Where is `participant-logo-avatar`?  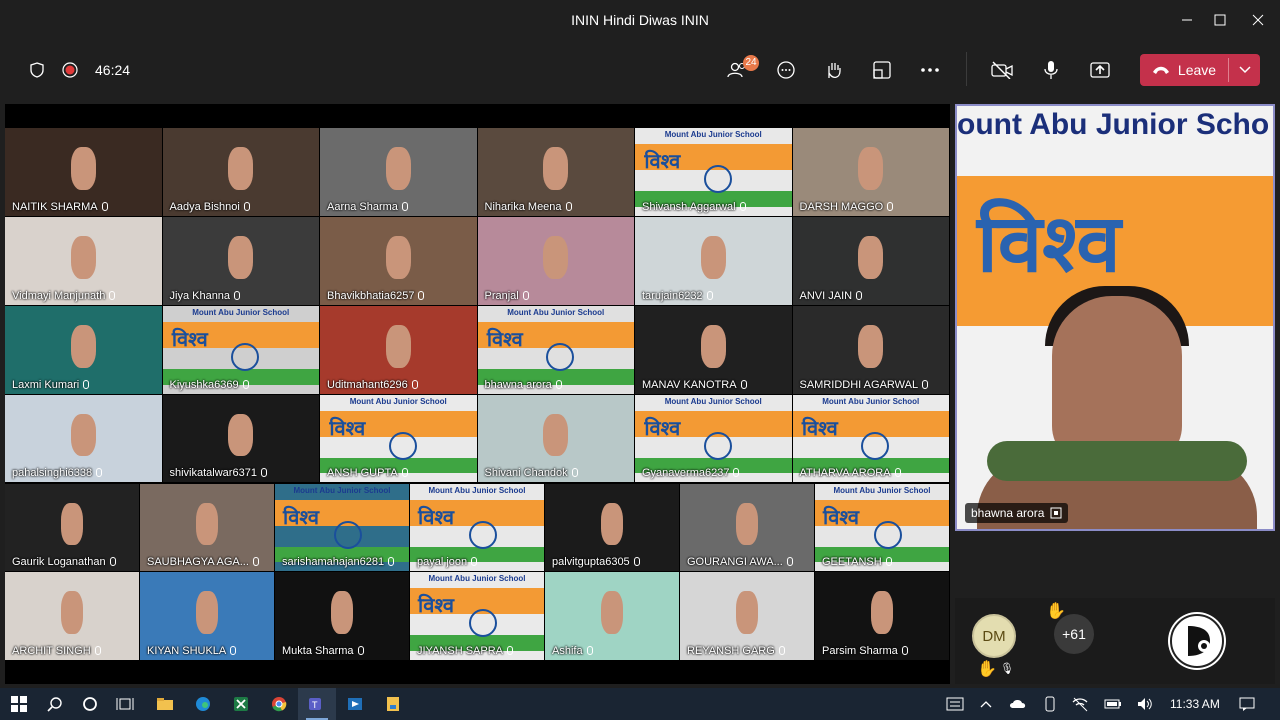 participant-logo-avatar is located at coordinates (1197, 641).